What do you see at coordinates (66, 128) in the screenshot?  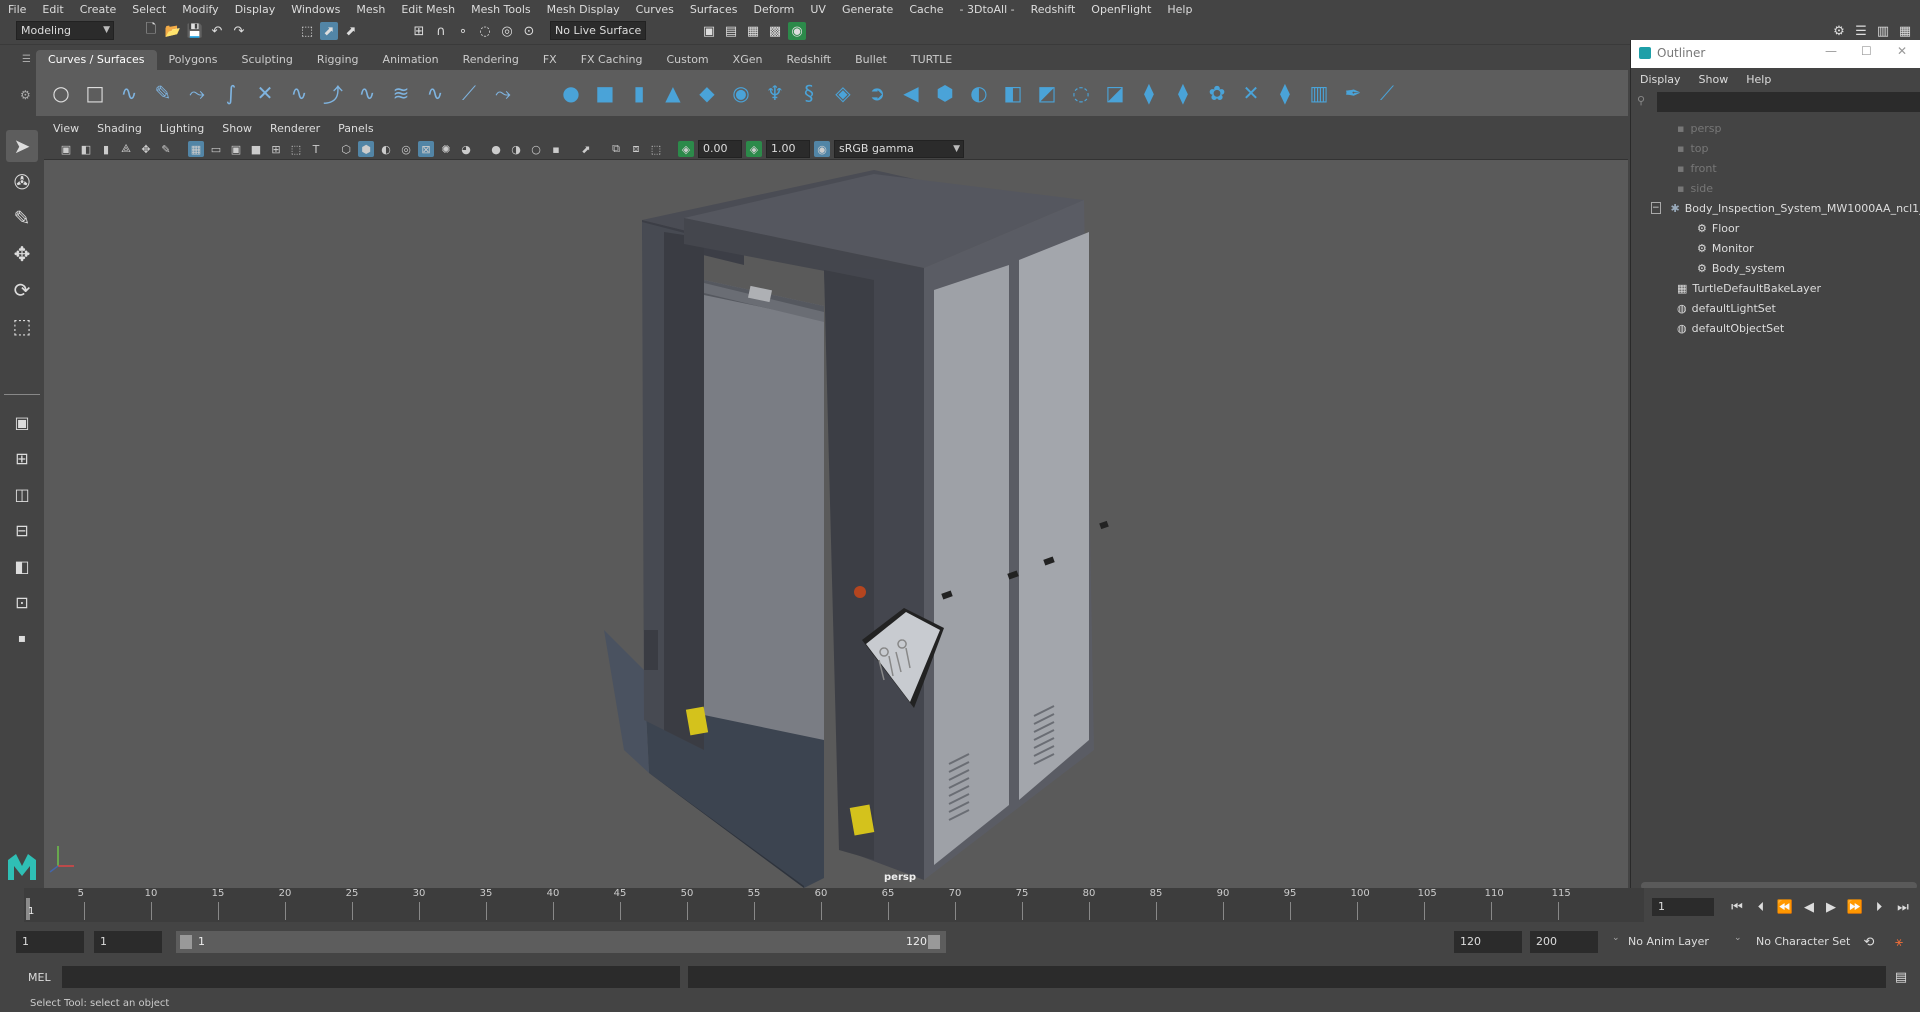 I see `panel-menu-view: View` at bounding box center [66, 128].